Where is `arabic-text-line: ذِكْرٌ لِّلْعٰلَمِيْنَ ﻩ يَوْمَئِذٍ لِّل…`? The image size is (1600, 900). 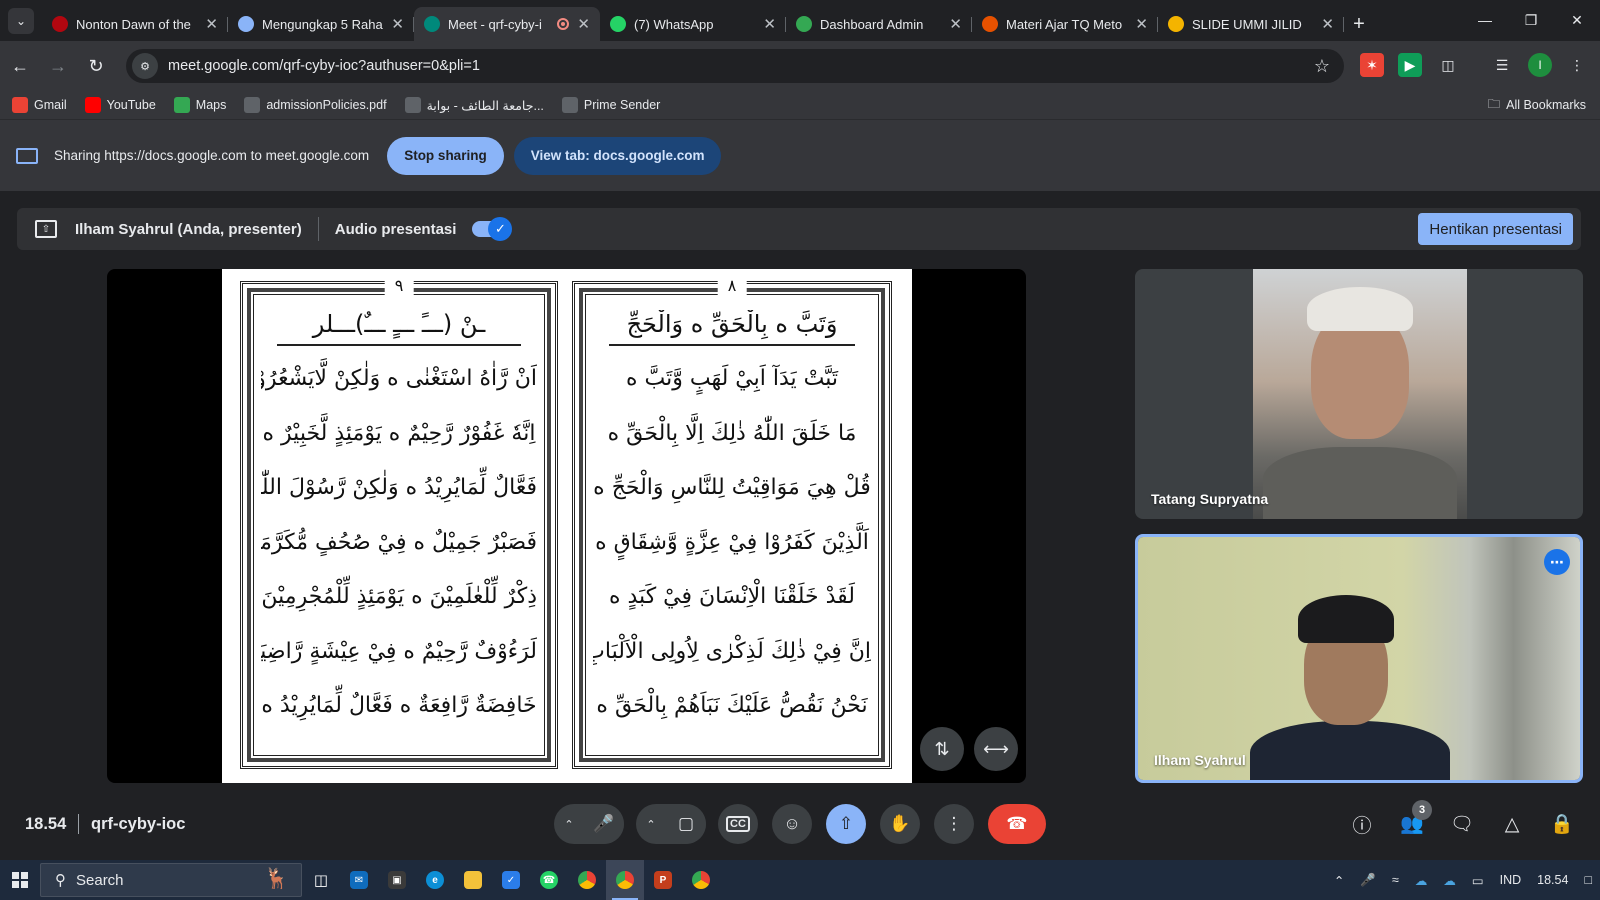 arabic-text-line: ذِكْرٌ لِّلْعٰلَمِيْنَ ﻩ يَوْمَئِذٍ لِّل… is located at coordinates (399, 596).